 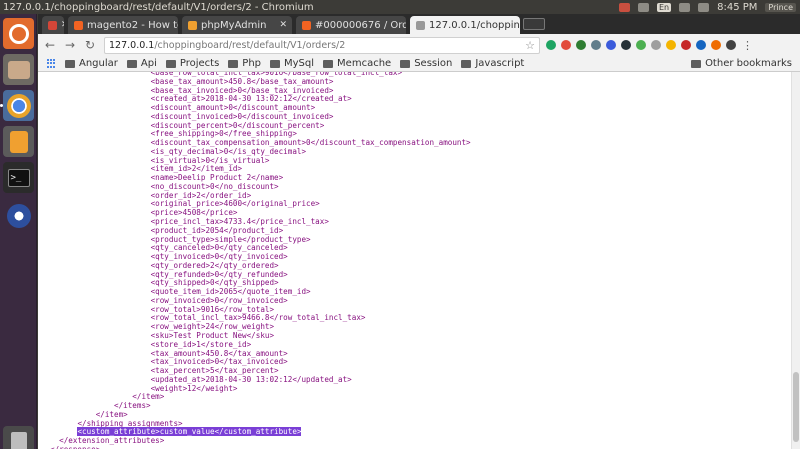 What do you see at coordinates (18, 33) in the screenshot?
I see `ubuntu-dash-button` at bounding box center [18, 33].